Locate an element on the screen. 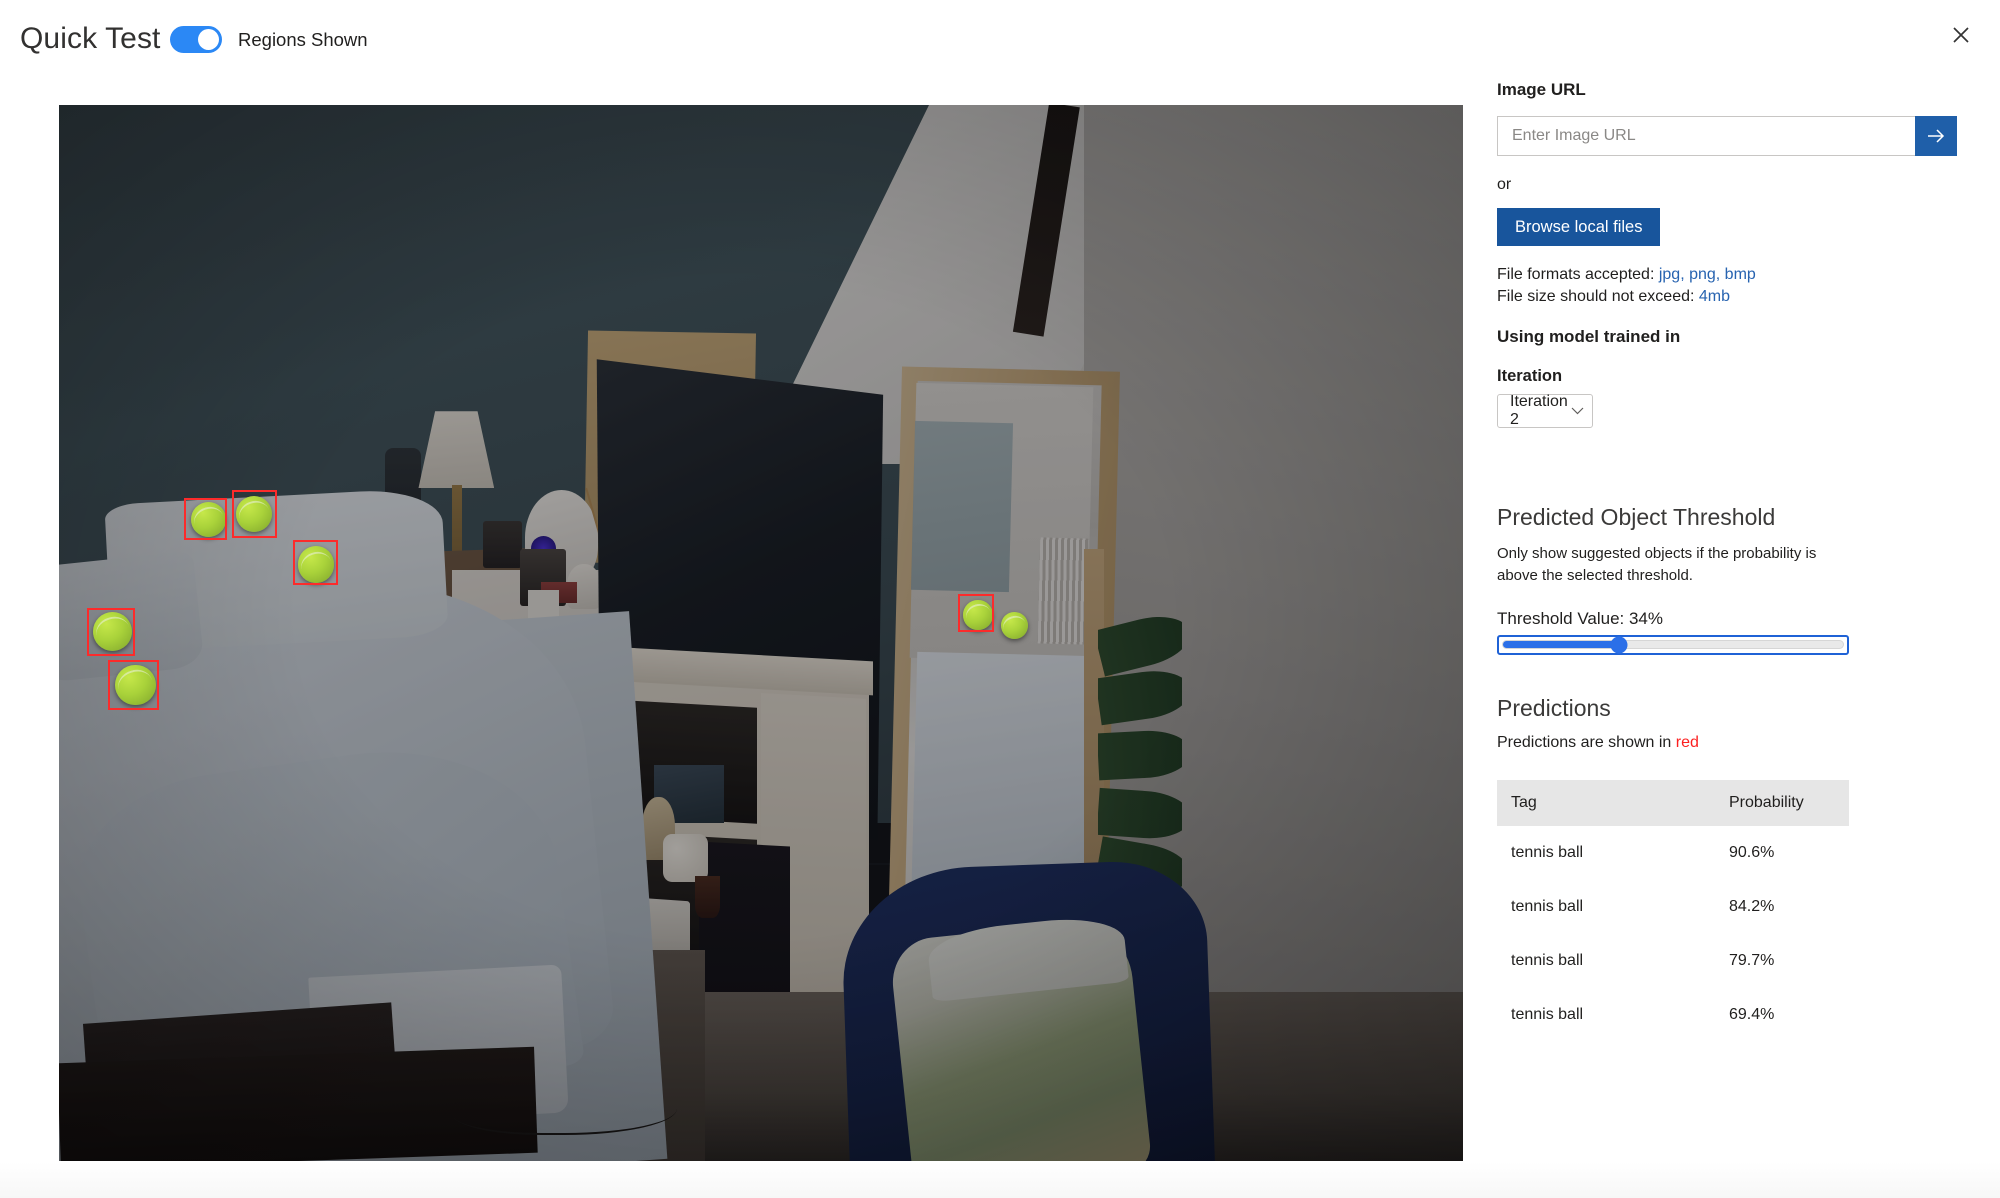  cell-probability: 69.4% is located at coordinates (1752, 1014).